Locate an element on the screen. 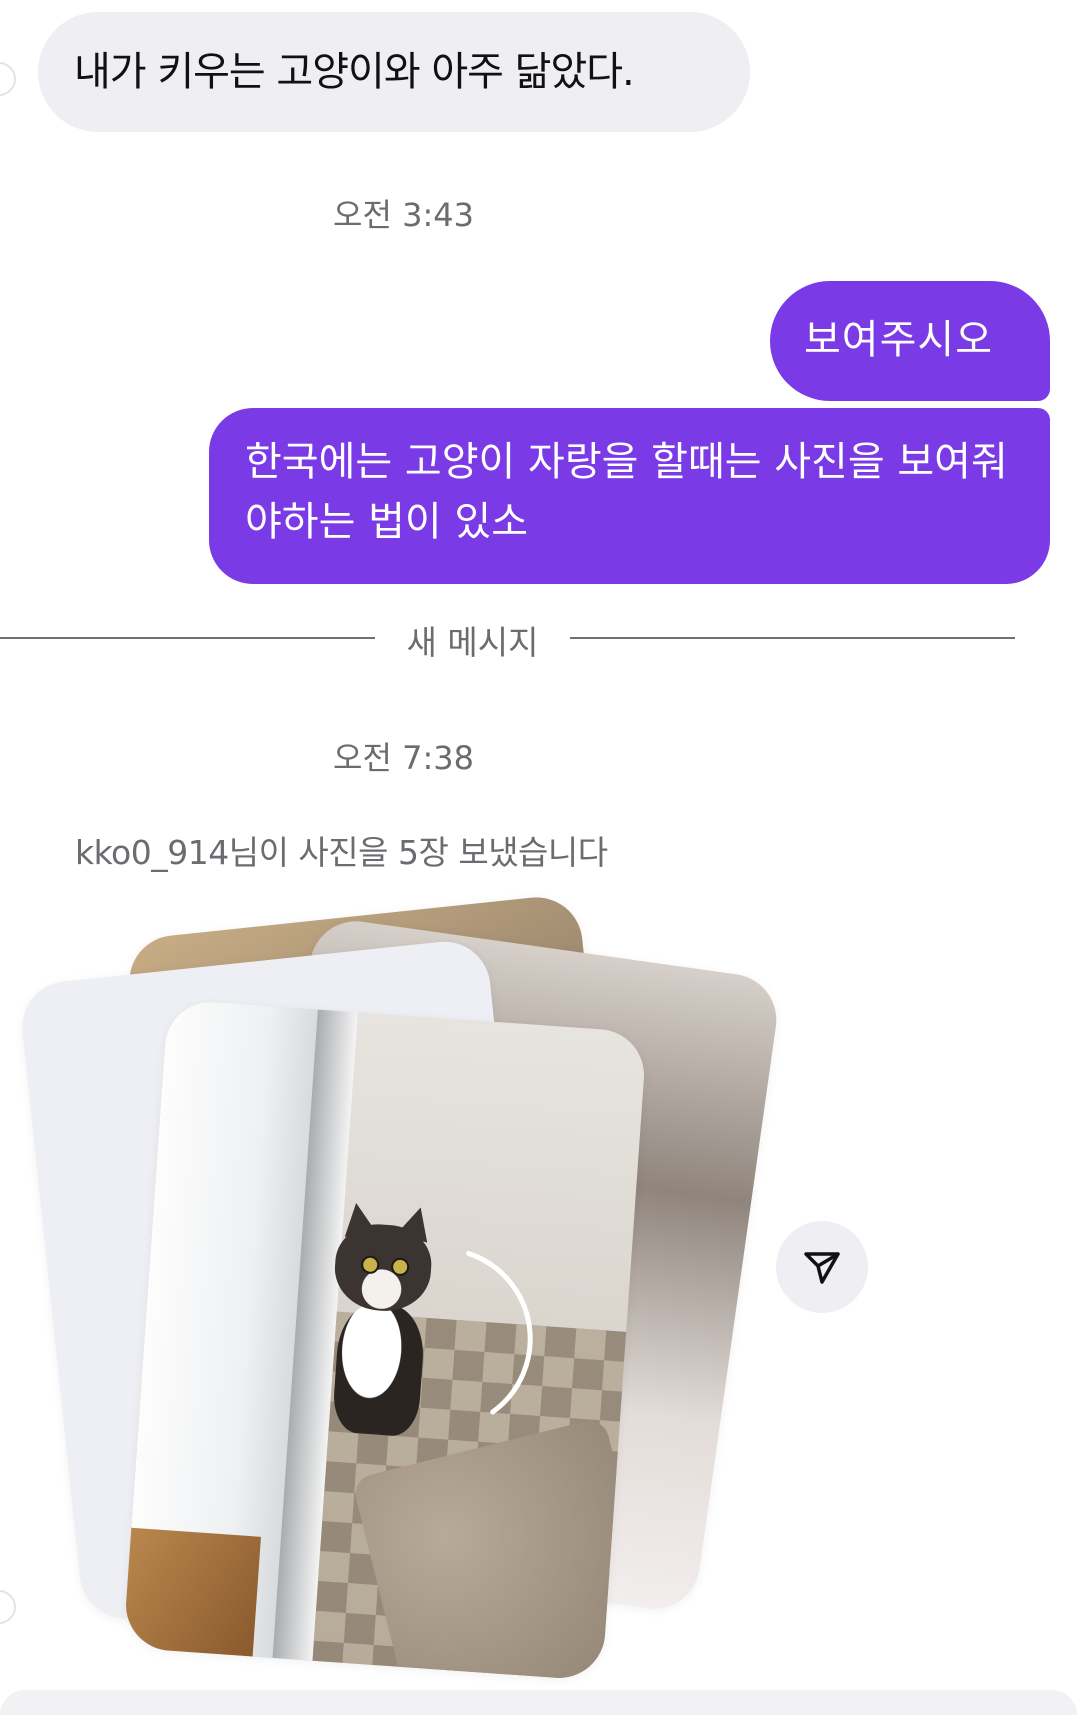  message-timestamp: 오전 7:38 is located at coordinates (403, 758).